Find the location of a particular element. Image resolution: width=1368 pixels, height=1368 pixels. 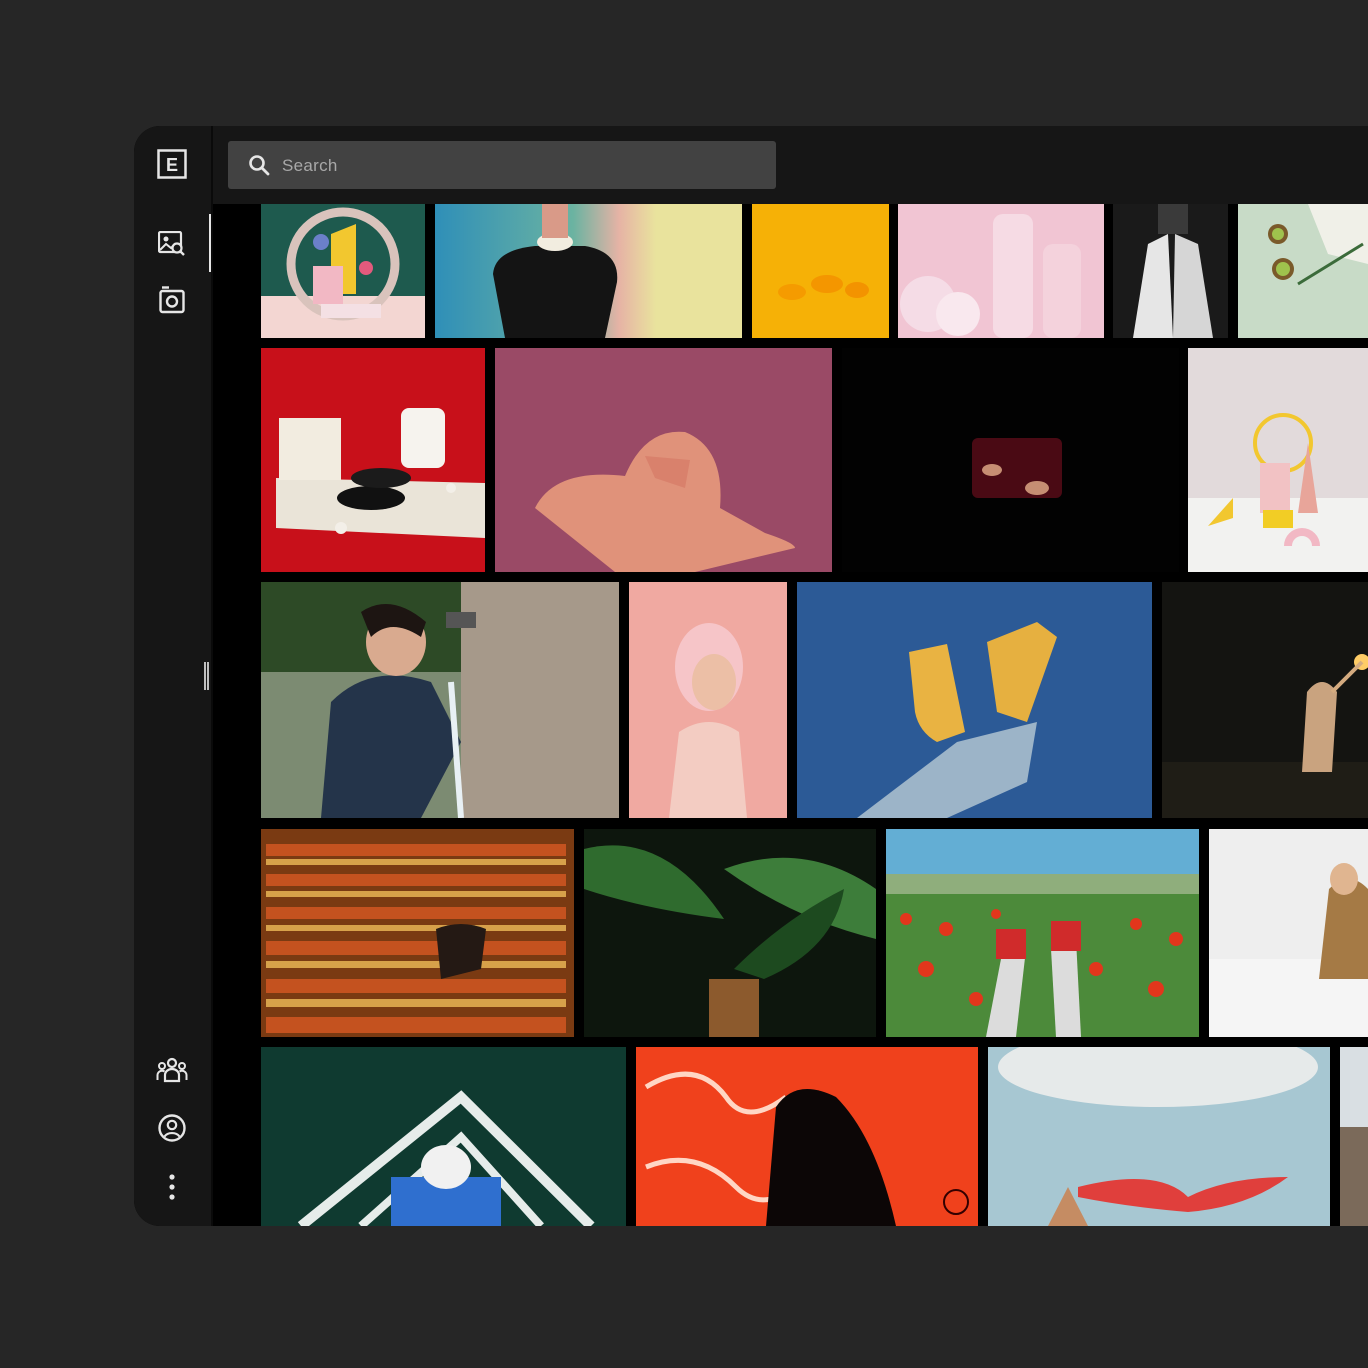

group-icon is located at coordinates (172, 1070).